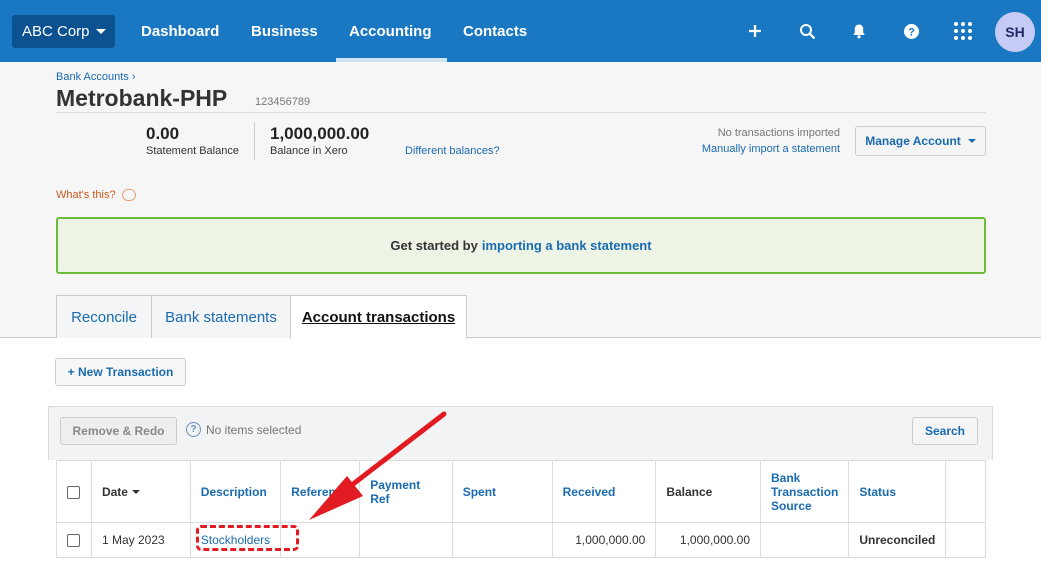  What do you see at coordinates (804, 491) in the screenshot?
I see `column-header-bank-transaction-source: Bank Transaction Source` at bounding box center [804, 491].